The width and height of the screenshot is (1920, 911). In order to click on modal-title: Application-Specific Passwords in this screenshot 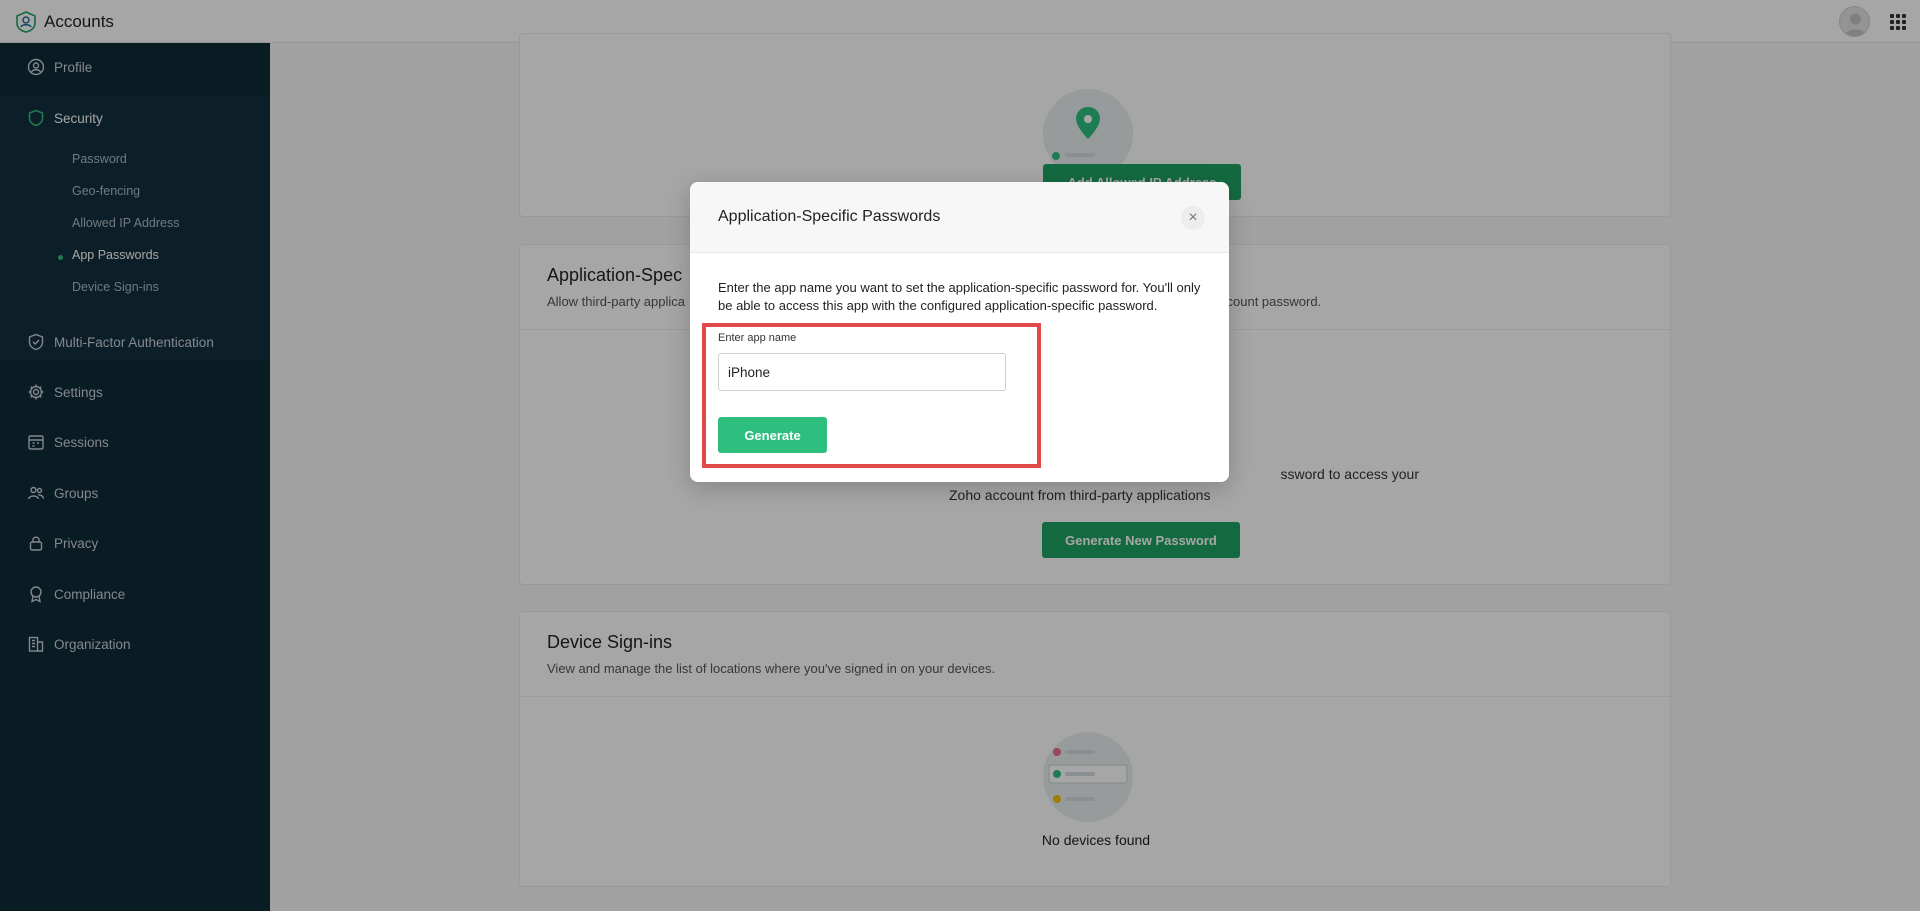, I will do `click(829, 216)`.